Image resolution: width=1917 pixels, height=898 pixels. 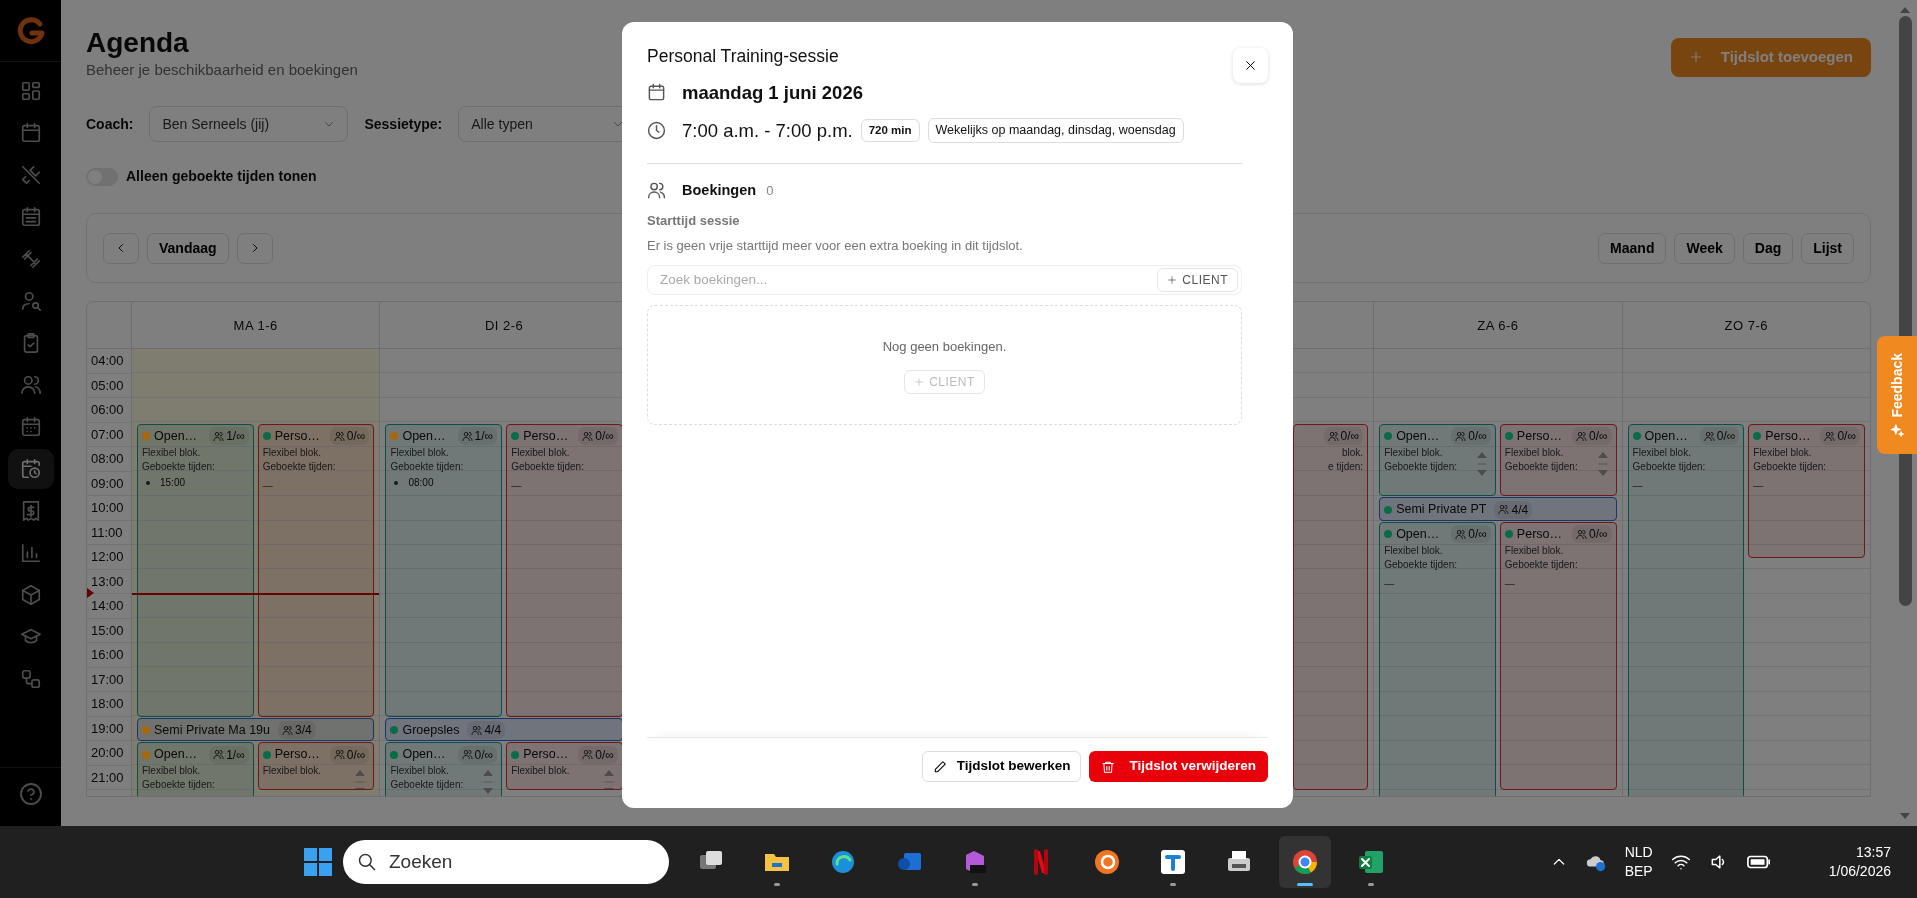 I want to click on pencil-icon, so click(x=939, y=766).